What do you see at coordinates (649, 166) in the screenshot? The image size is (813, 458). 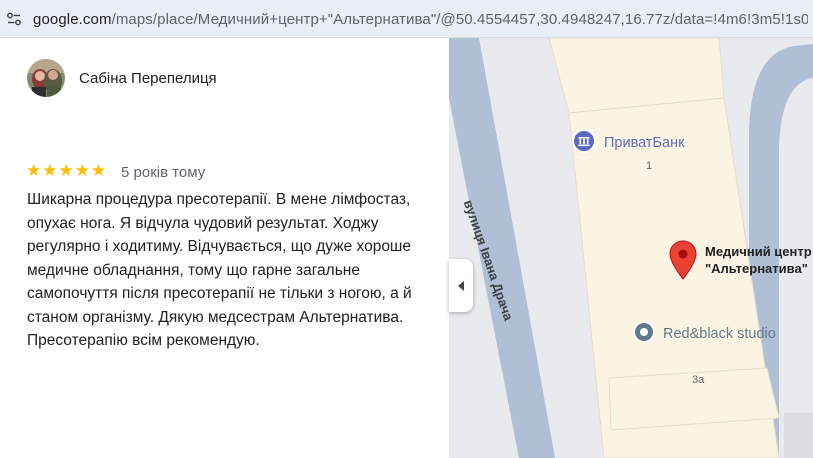 I see `building-number-1: 1` at bounding box center [649, 166].